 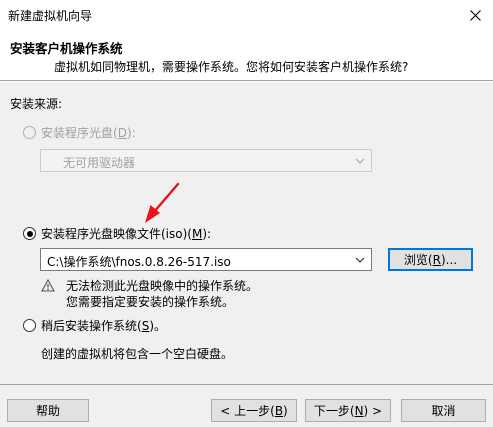 What do you see at coordinates (231, 67) in the screenshot?
I see `page-subtitle: 虚拟机如同物理机，需要操作系统。您将如何安装客户机操作系统?` at bounding box center [231, 67].